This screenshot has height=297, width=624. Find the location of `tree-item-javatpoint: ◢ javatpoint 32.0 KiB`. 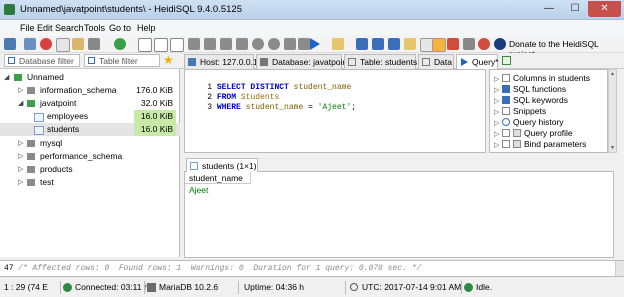

tree-item-javatpoint: ◢ javatpoint 32.0 KiB is located at coordinates (90, 103).